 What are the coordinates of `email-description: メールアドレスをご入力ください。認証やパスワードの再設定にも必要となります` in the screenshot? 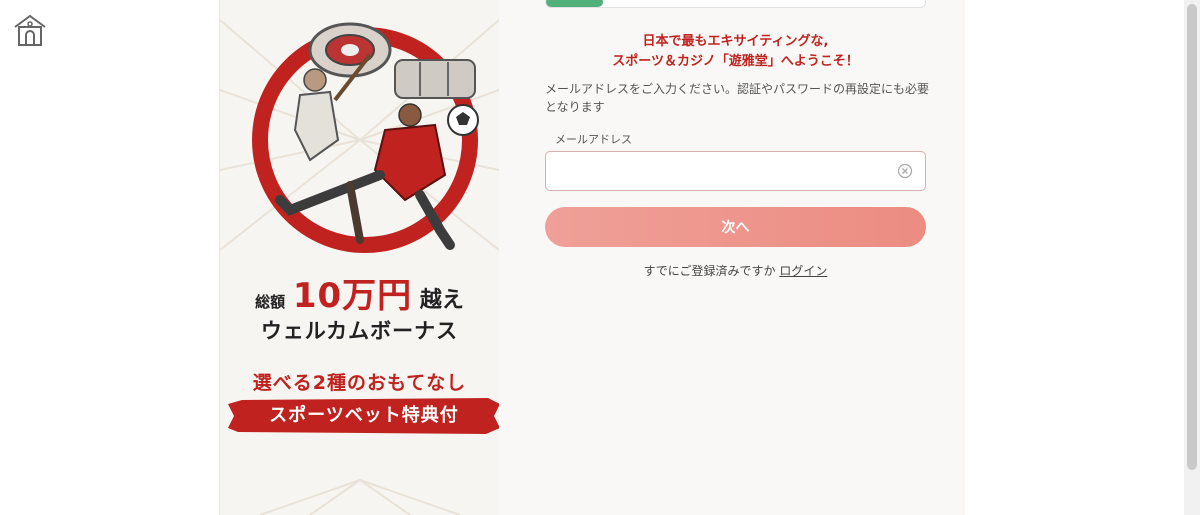 It's located at (737, 98).